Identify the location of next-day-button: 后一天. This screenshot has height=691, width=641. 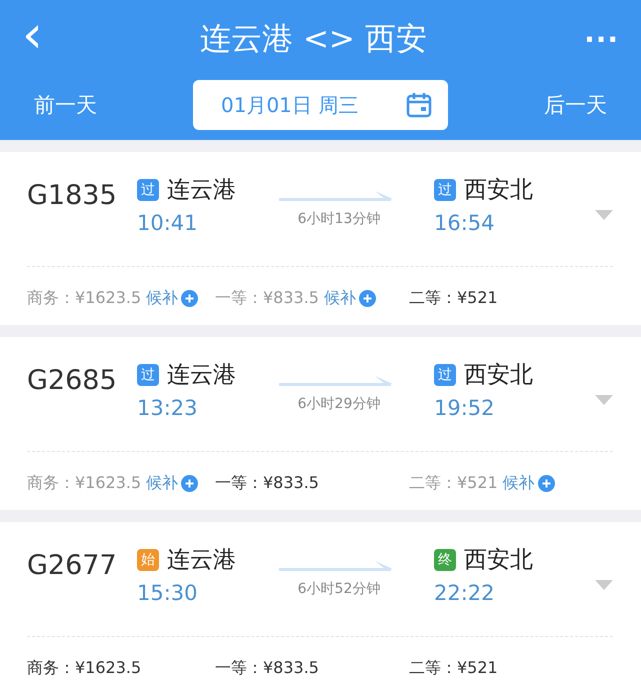
(575, 105).